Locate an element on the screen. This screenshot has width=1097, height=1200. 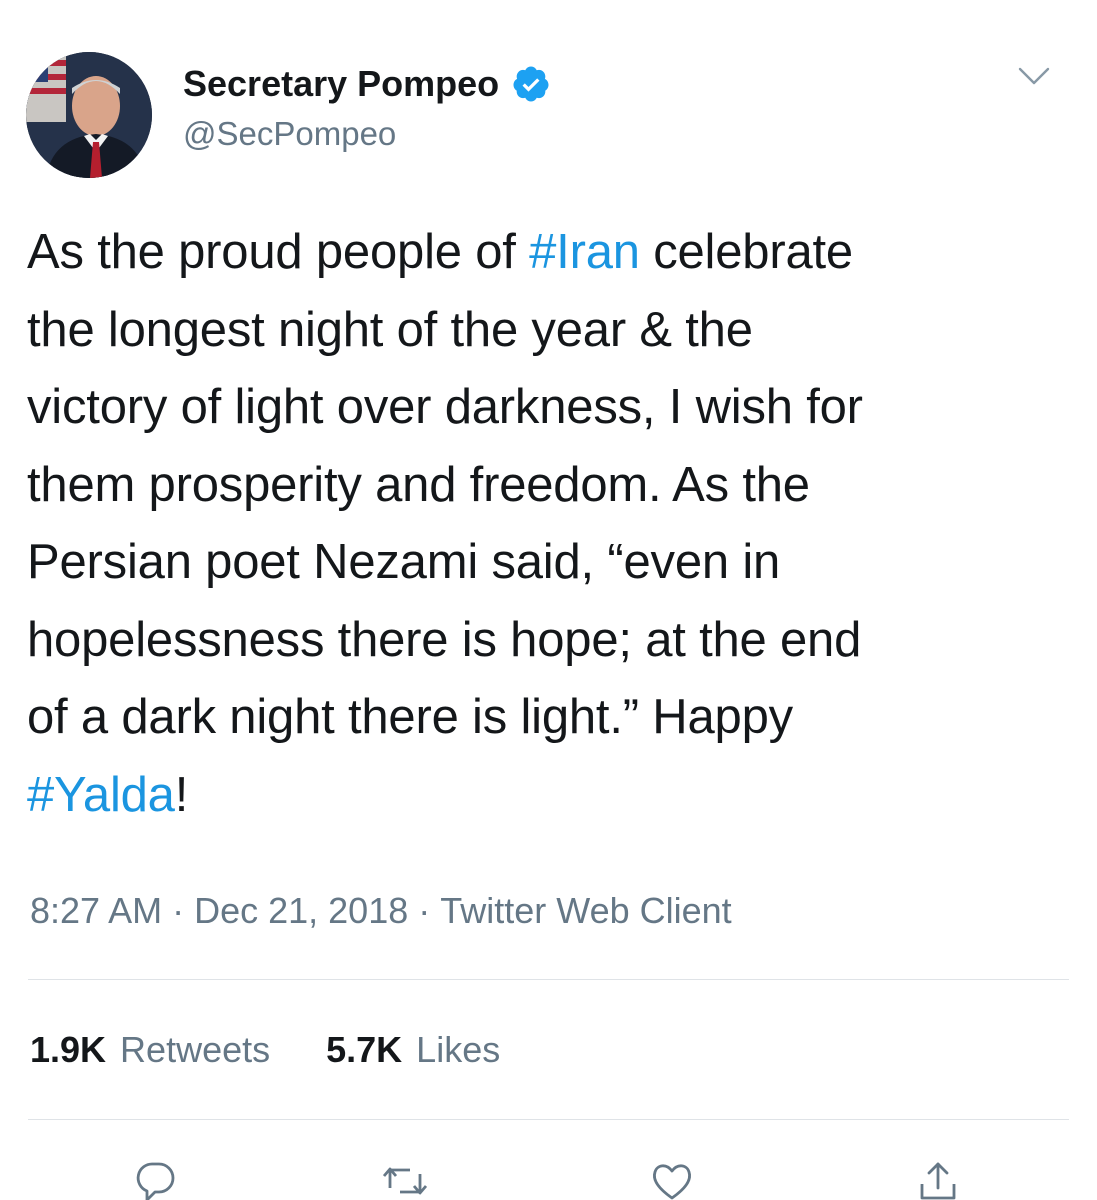
tweet-text-line: Persian poet Nezami said, “even in is located at coordinates (552, 563).